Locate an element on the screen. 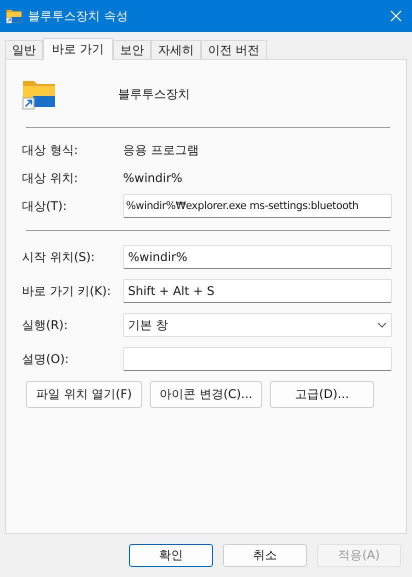 The width and height of the screenshot is (412, 577). field-label: 대상(T): is located at coordinates (45, 206).